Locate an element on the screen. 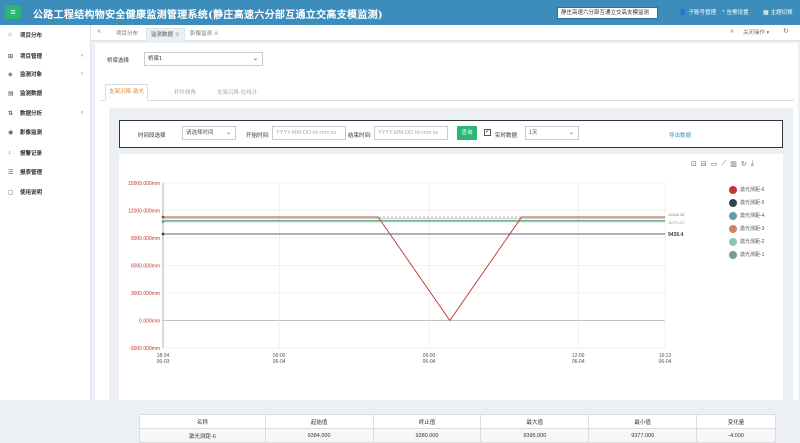 This screenshot has width=800, height=443. start-time-label: 开始时间: is located at coordinates (258, 136).